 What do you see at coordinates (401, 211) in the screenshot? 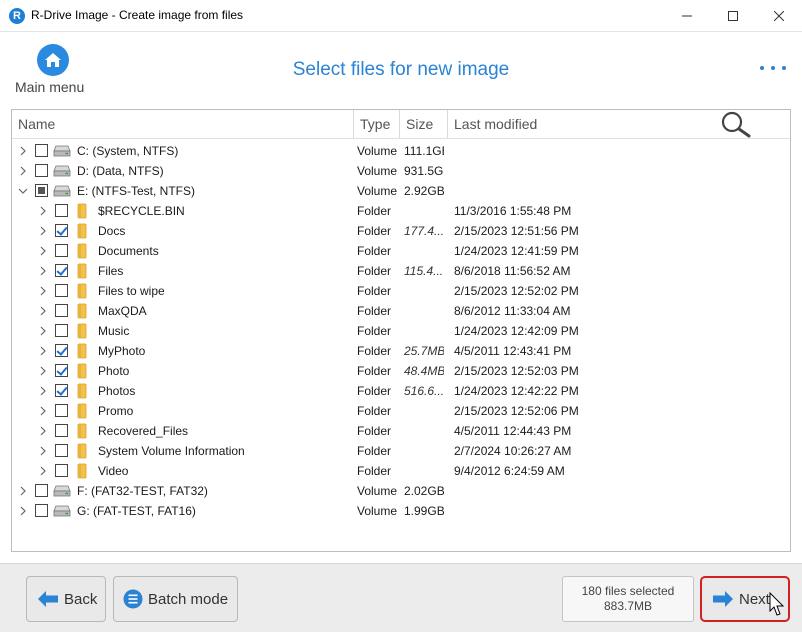
I see `tree-row-folder: $RECYCLE.BIN Folder 11/3/2016 1:55:48 PM` at bounding box center [401, 211].